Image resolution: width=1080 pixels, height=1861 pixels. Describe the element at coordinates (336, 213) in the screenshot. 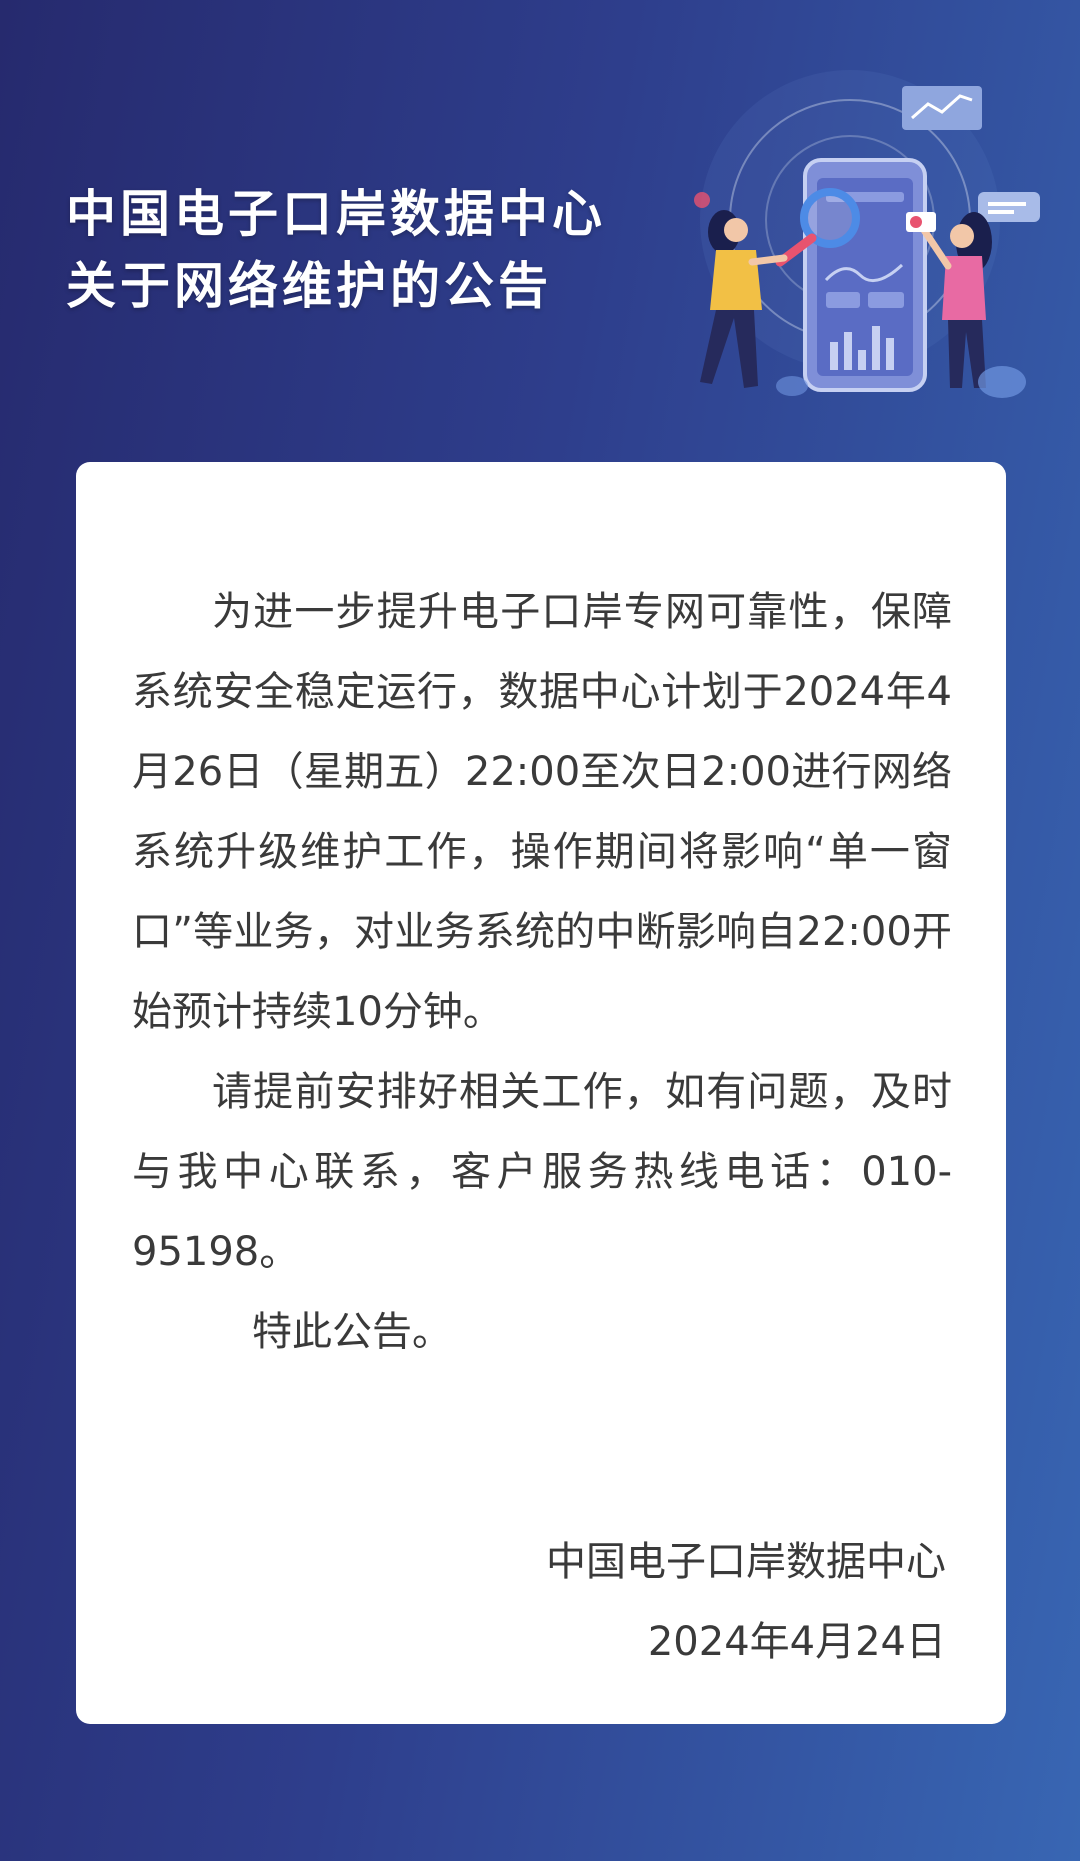

I see `title-line-1: 中国电子口岸数据中心` at that location.